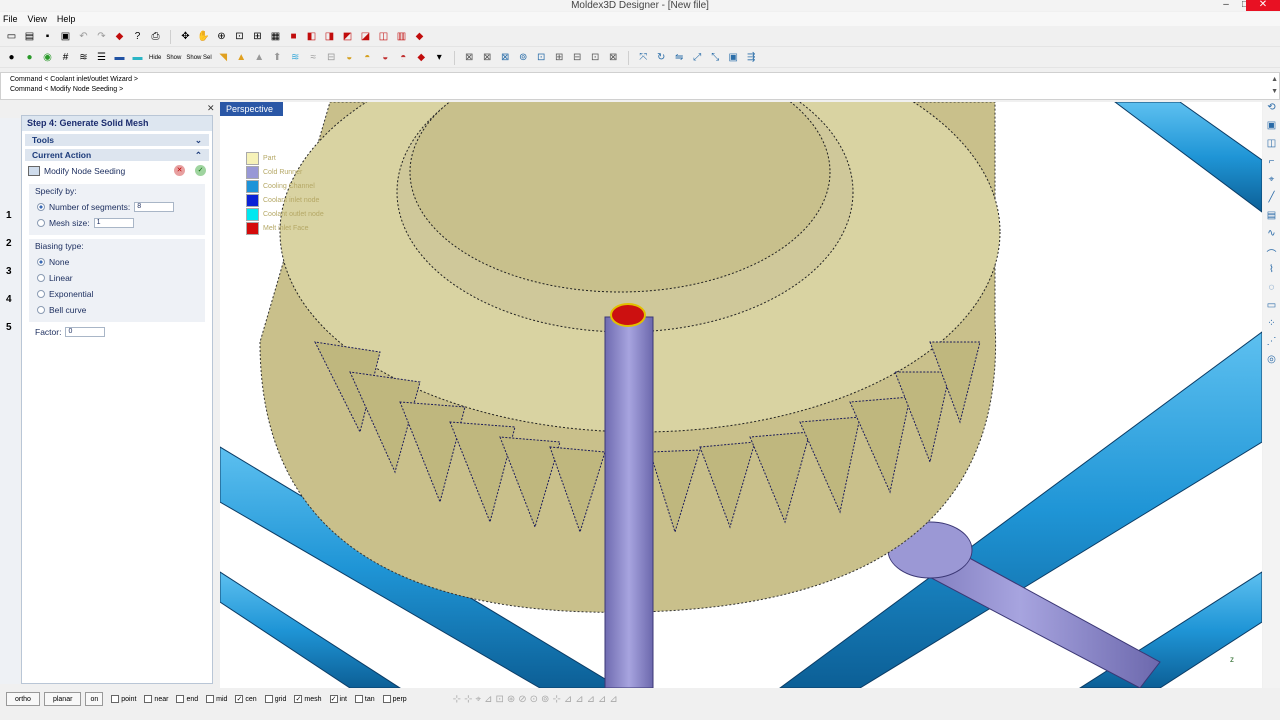 The height and width of the screenshot is (720, 1280). Describe the element at coordinates (117, 310) in the screenshot. I see `bias-bell-row: Bell curve` at that location.